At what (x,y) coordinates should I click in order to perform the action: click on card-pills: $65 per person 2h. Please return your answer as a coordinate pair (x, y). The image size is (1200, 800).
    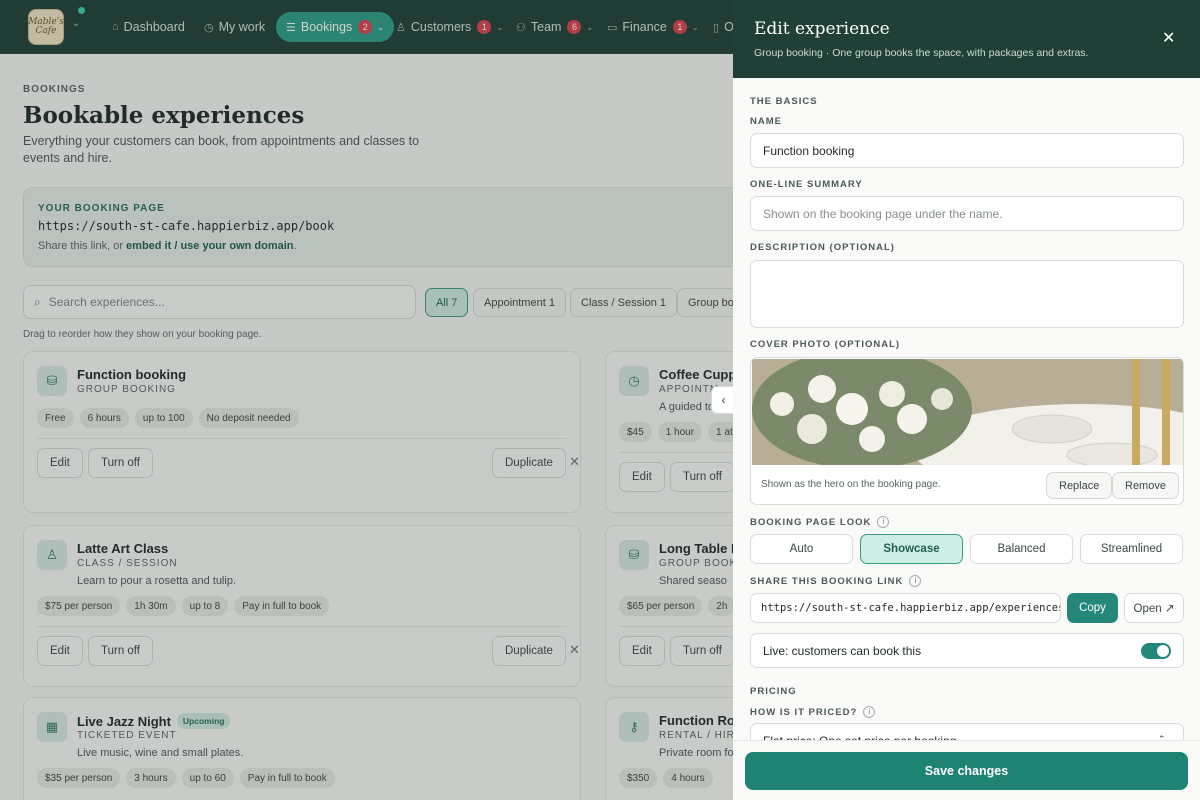
    Looking at the image, I should click on (676, 606).